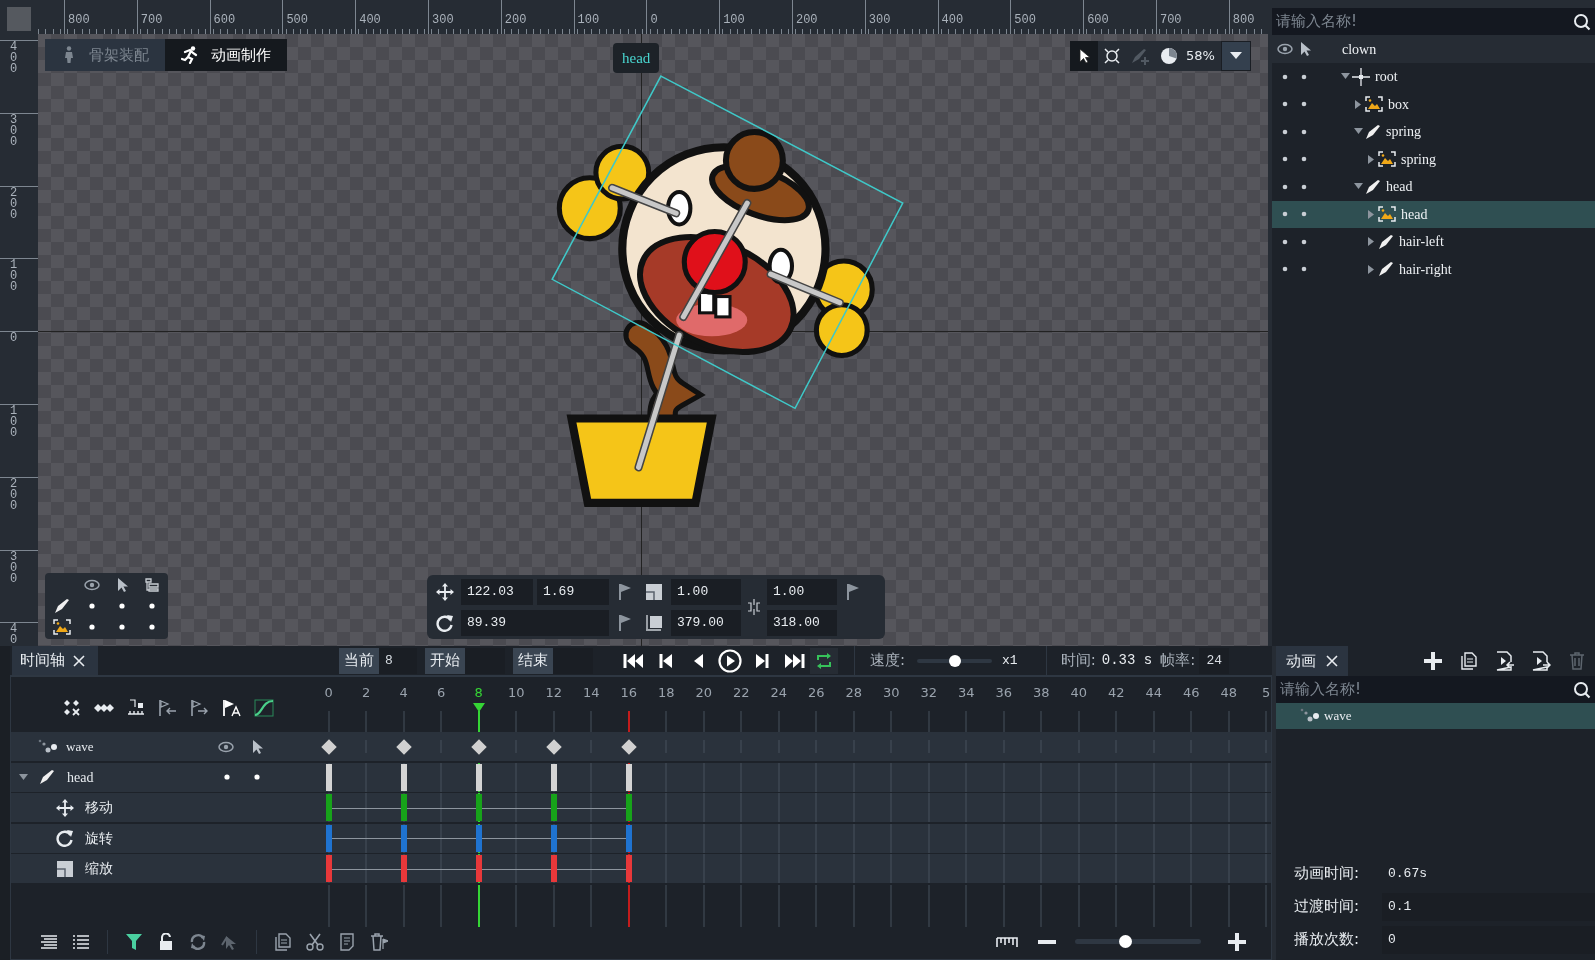  What do you see at coordinates (535, 622) in the screenshot?
I see `number-field: 89.39` at bounding box center [535, 622].